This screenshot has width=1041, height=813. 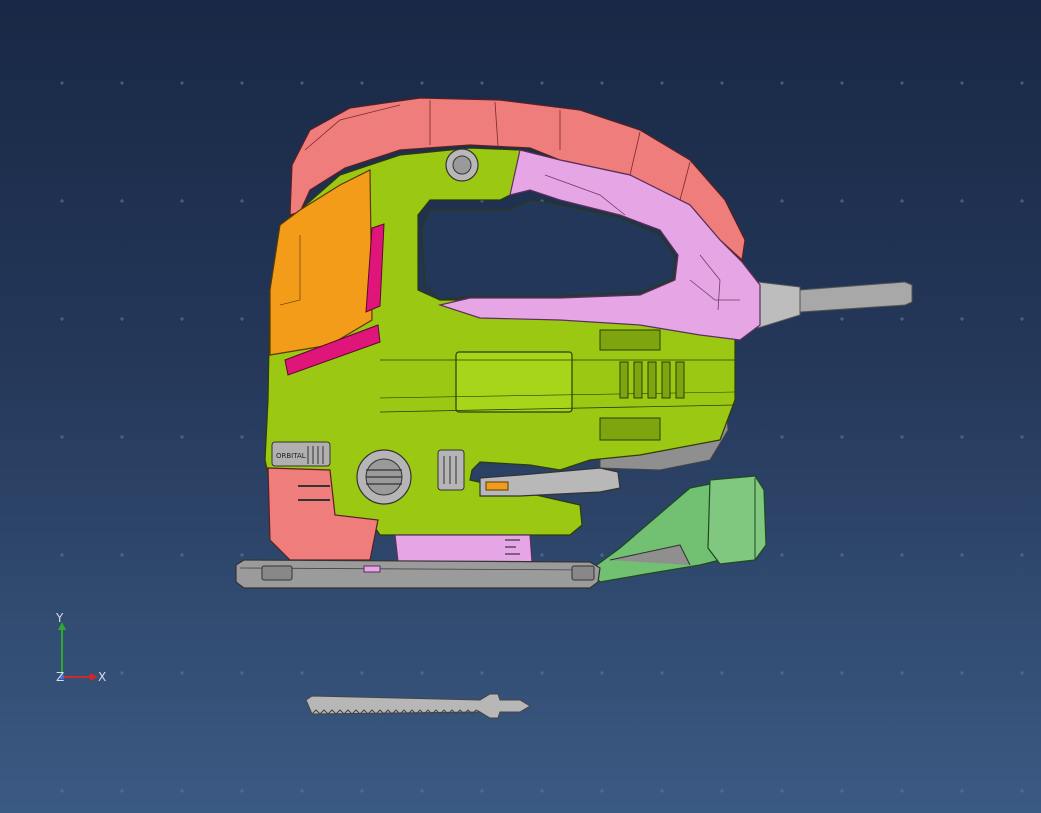 What do you see at coordinates (462, 165) in the screenshot?
I see `top-knob` at bounding box center [462, 165].